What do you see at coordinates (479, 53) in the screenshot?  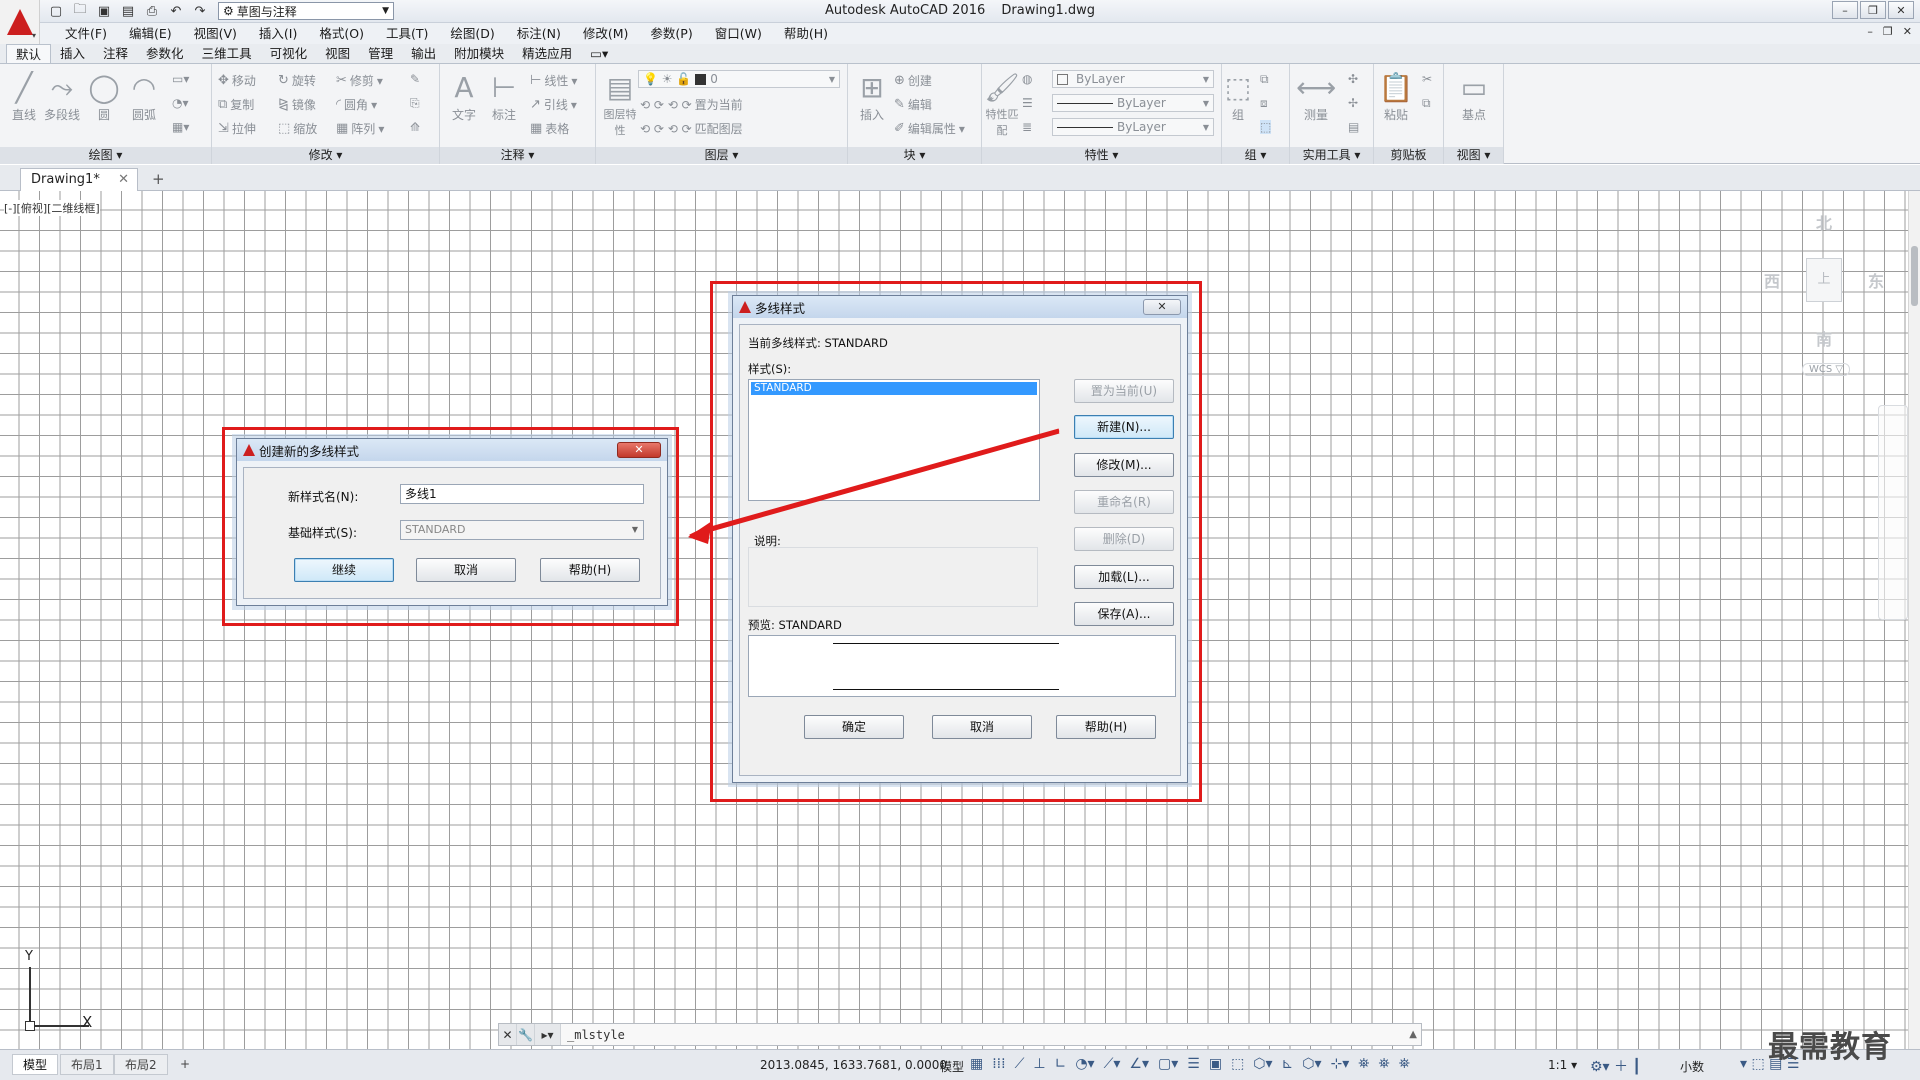 I see `tab-addins: 附加模块` at bounding box center [479, 53].